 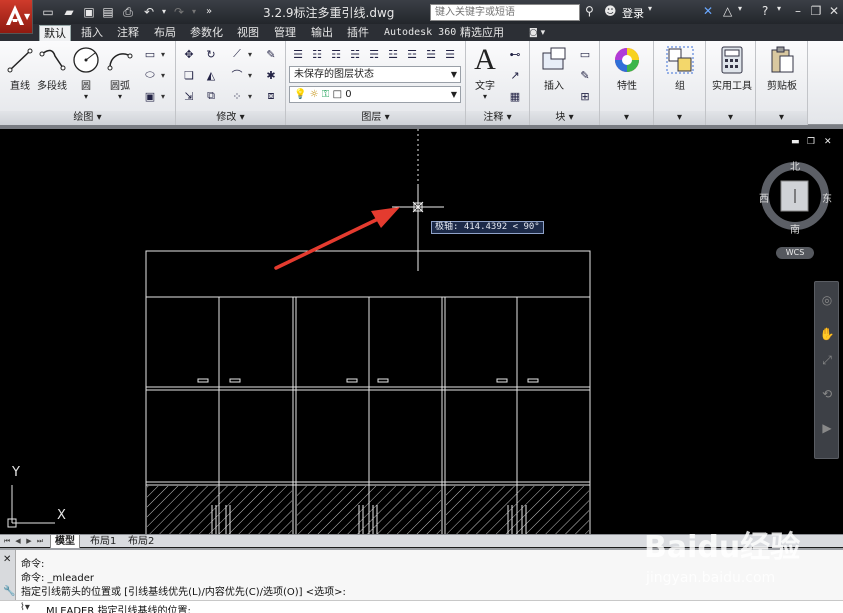 What do you see at coordinates (29, 541) in the screenshot?
I see `next-tab-icon: ▶` at bounding box center [29, 541].